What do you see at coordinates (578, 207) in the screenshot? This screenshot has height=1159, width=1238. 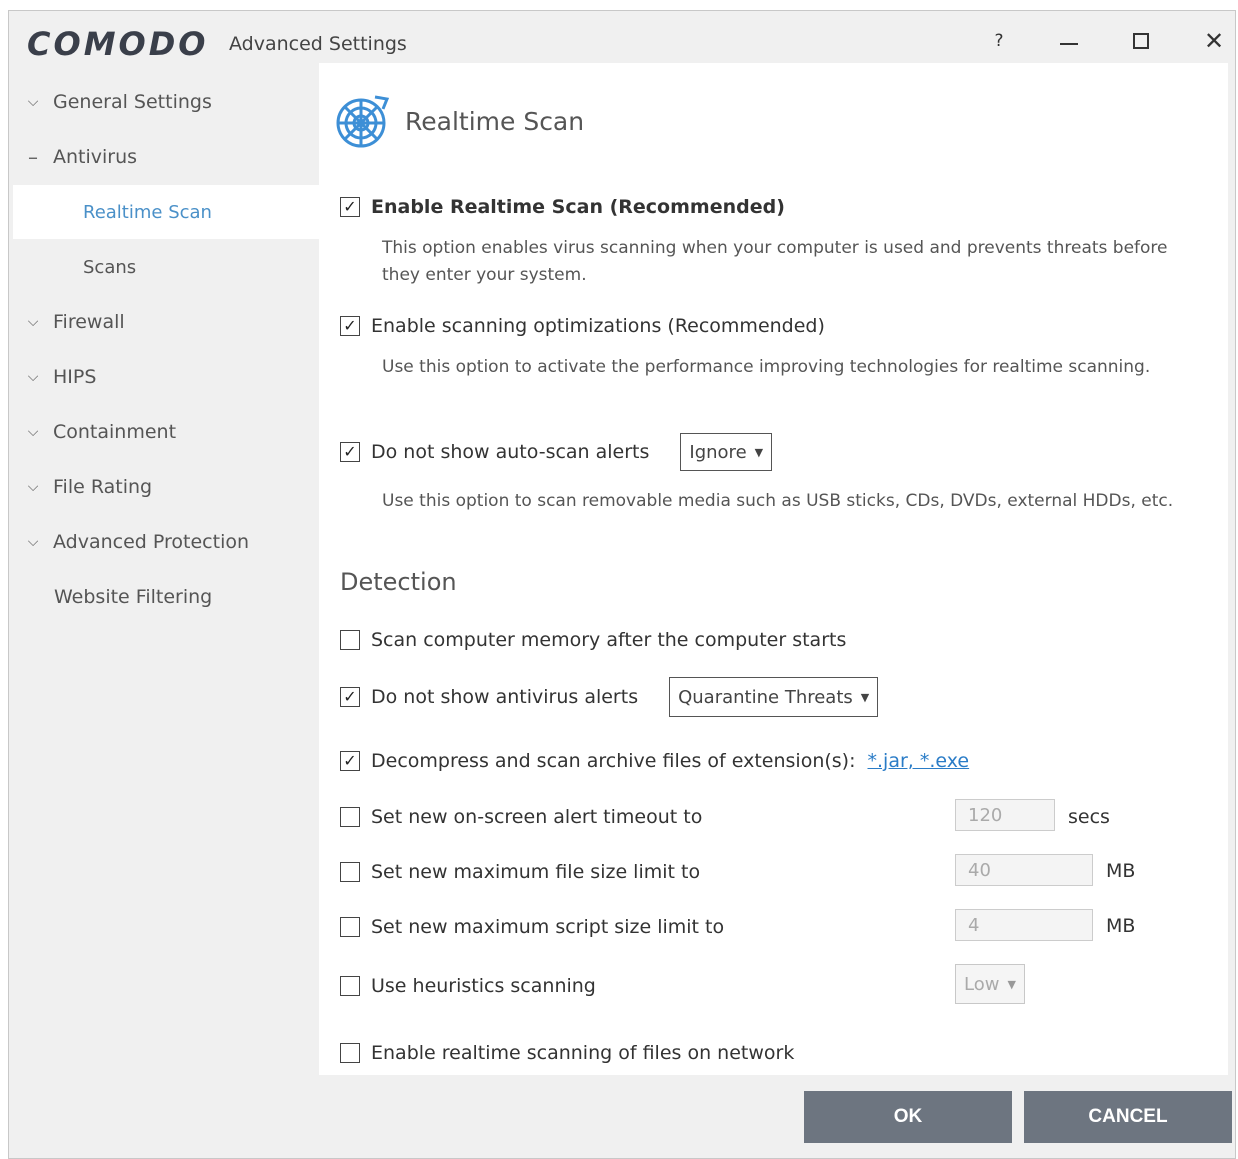 I see `option-label: Enable Realtime Scan (Recommended)` at bounding box center [578, 207].